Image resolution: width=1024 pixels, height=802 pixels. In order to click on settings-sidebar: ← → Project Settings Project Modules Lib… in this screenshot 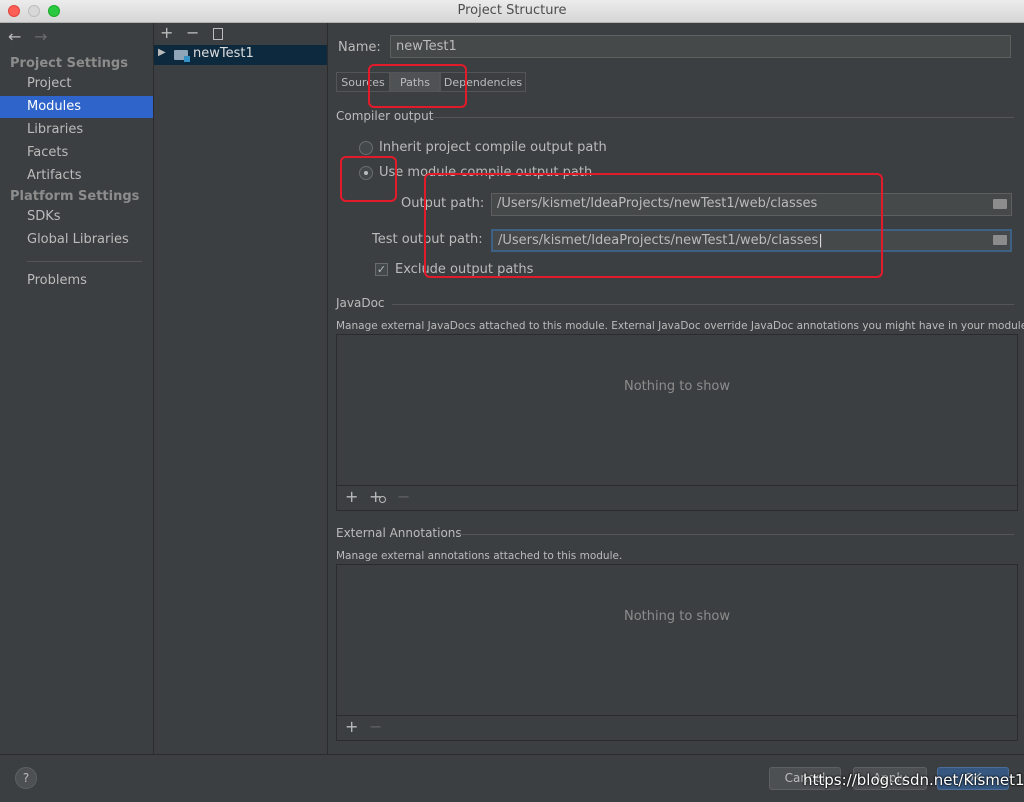, I will do `click(77, 388)`.